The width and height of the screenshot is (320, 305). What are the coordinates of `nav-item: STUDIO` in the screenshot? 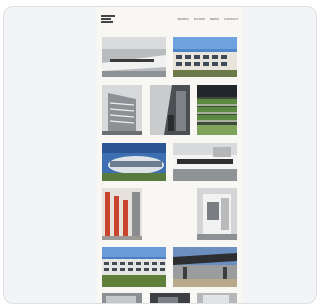 It's located at (199, 19).